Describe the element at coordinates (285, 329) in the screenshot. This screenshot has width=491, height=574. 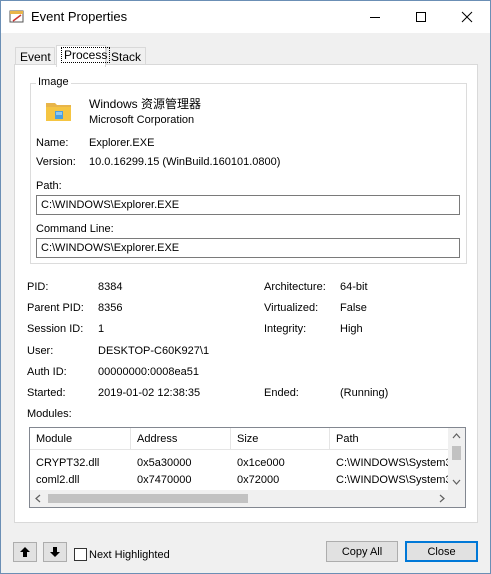
I see `integrity-label: Integrity:` at that location.